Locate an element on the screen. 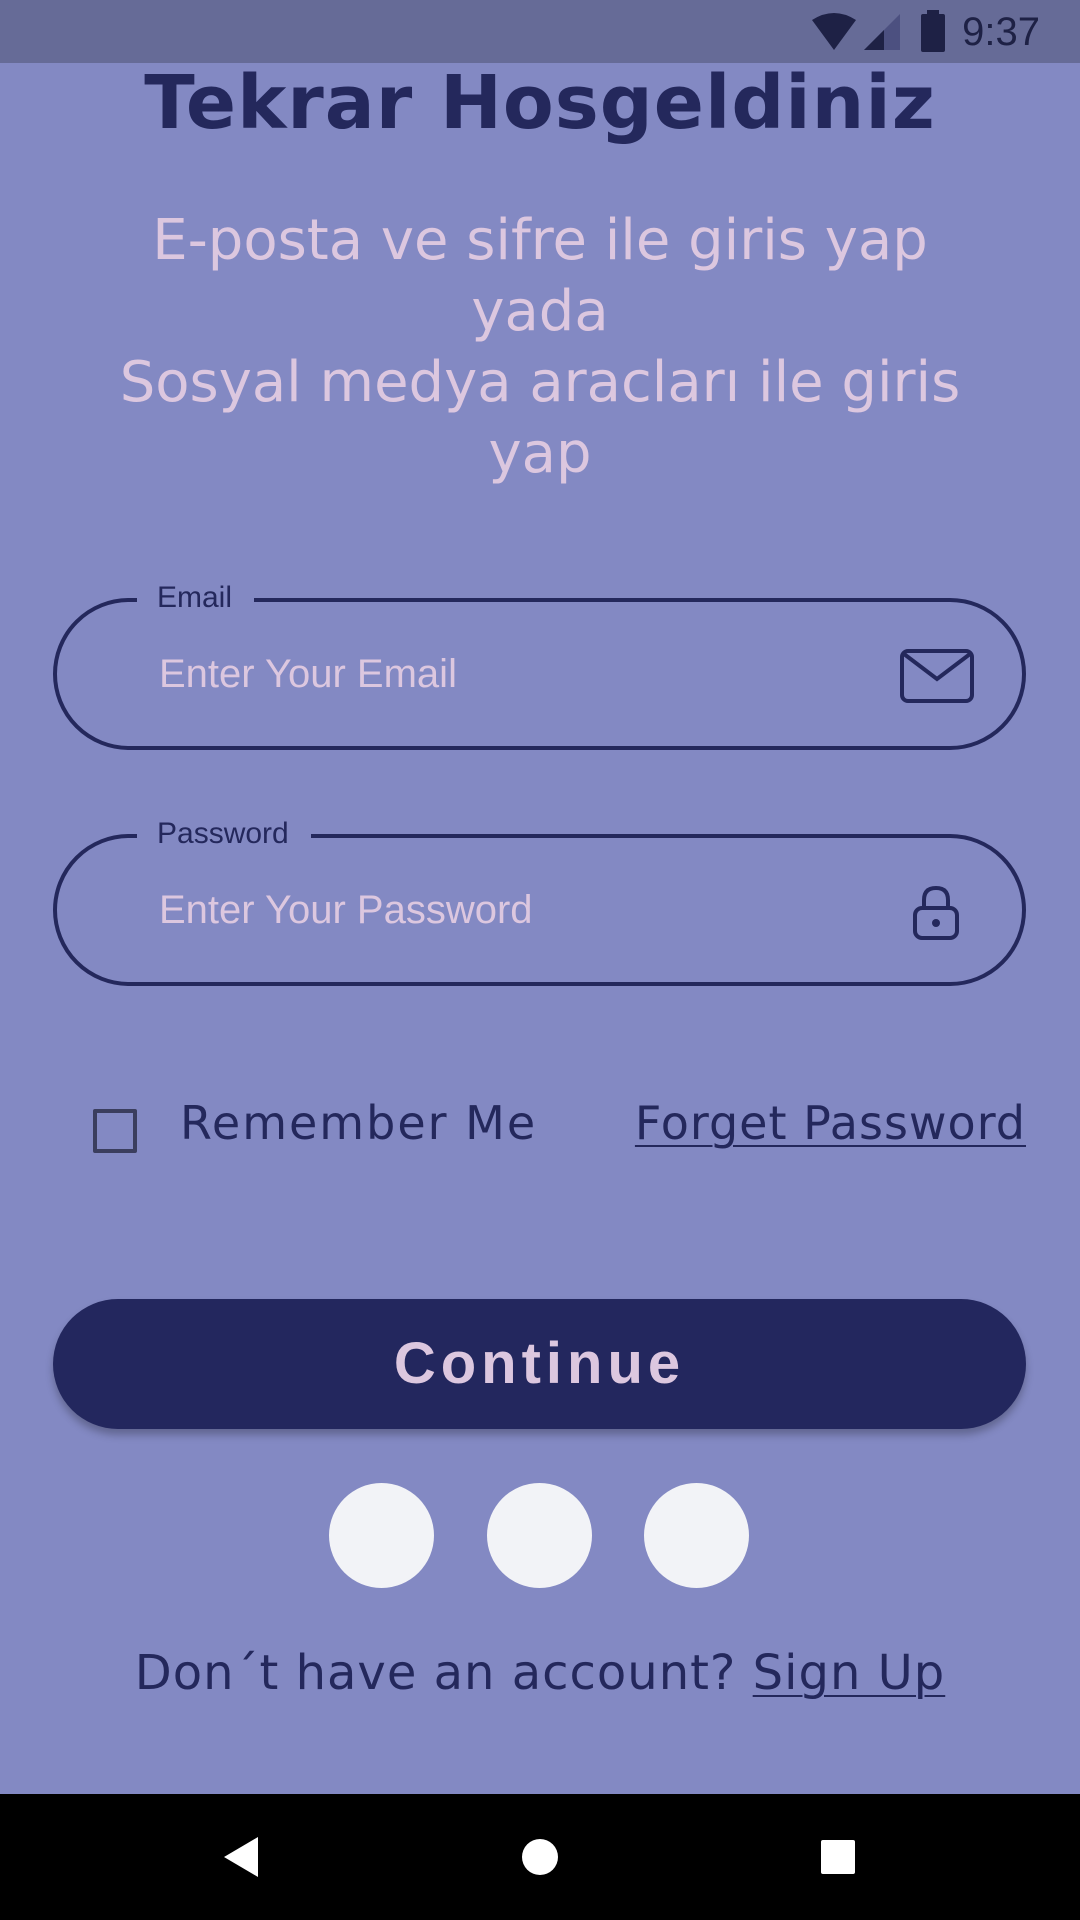  remember-me-checkbox is located at coordinates (115, 1131).